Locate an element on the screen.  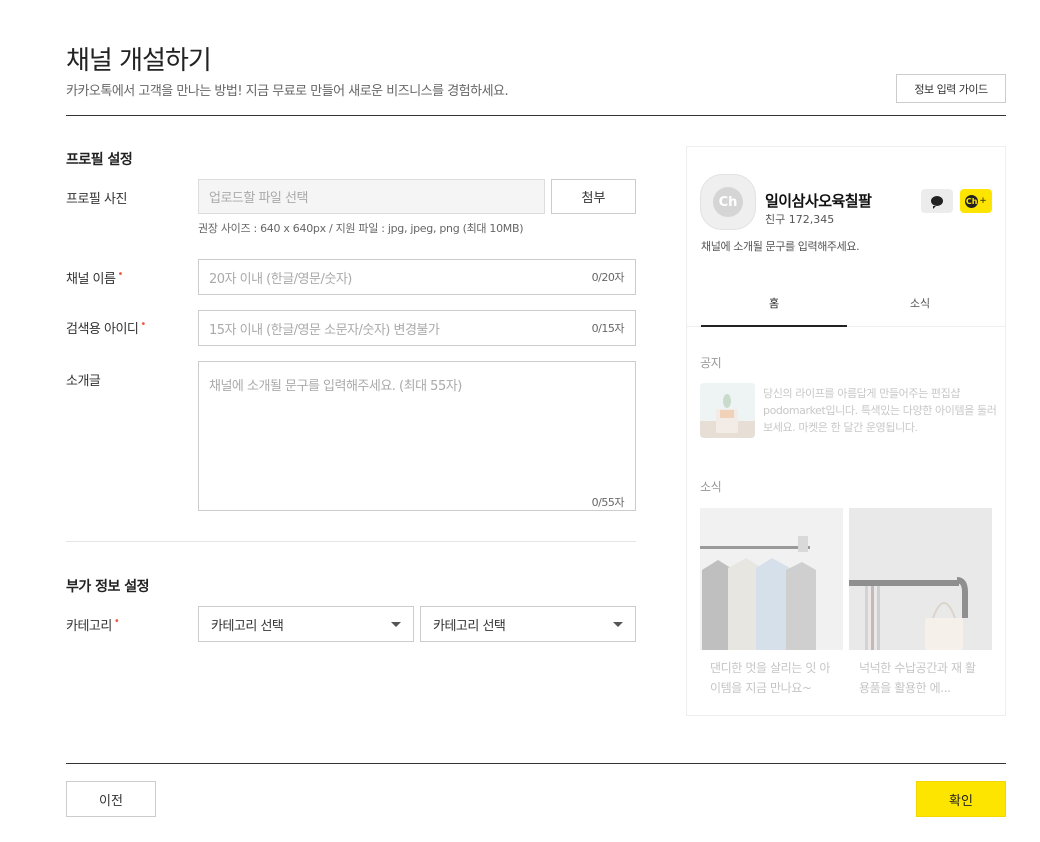
info-guide-button: 정보 입력 가이드 is located at coordinates (951, 88).